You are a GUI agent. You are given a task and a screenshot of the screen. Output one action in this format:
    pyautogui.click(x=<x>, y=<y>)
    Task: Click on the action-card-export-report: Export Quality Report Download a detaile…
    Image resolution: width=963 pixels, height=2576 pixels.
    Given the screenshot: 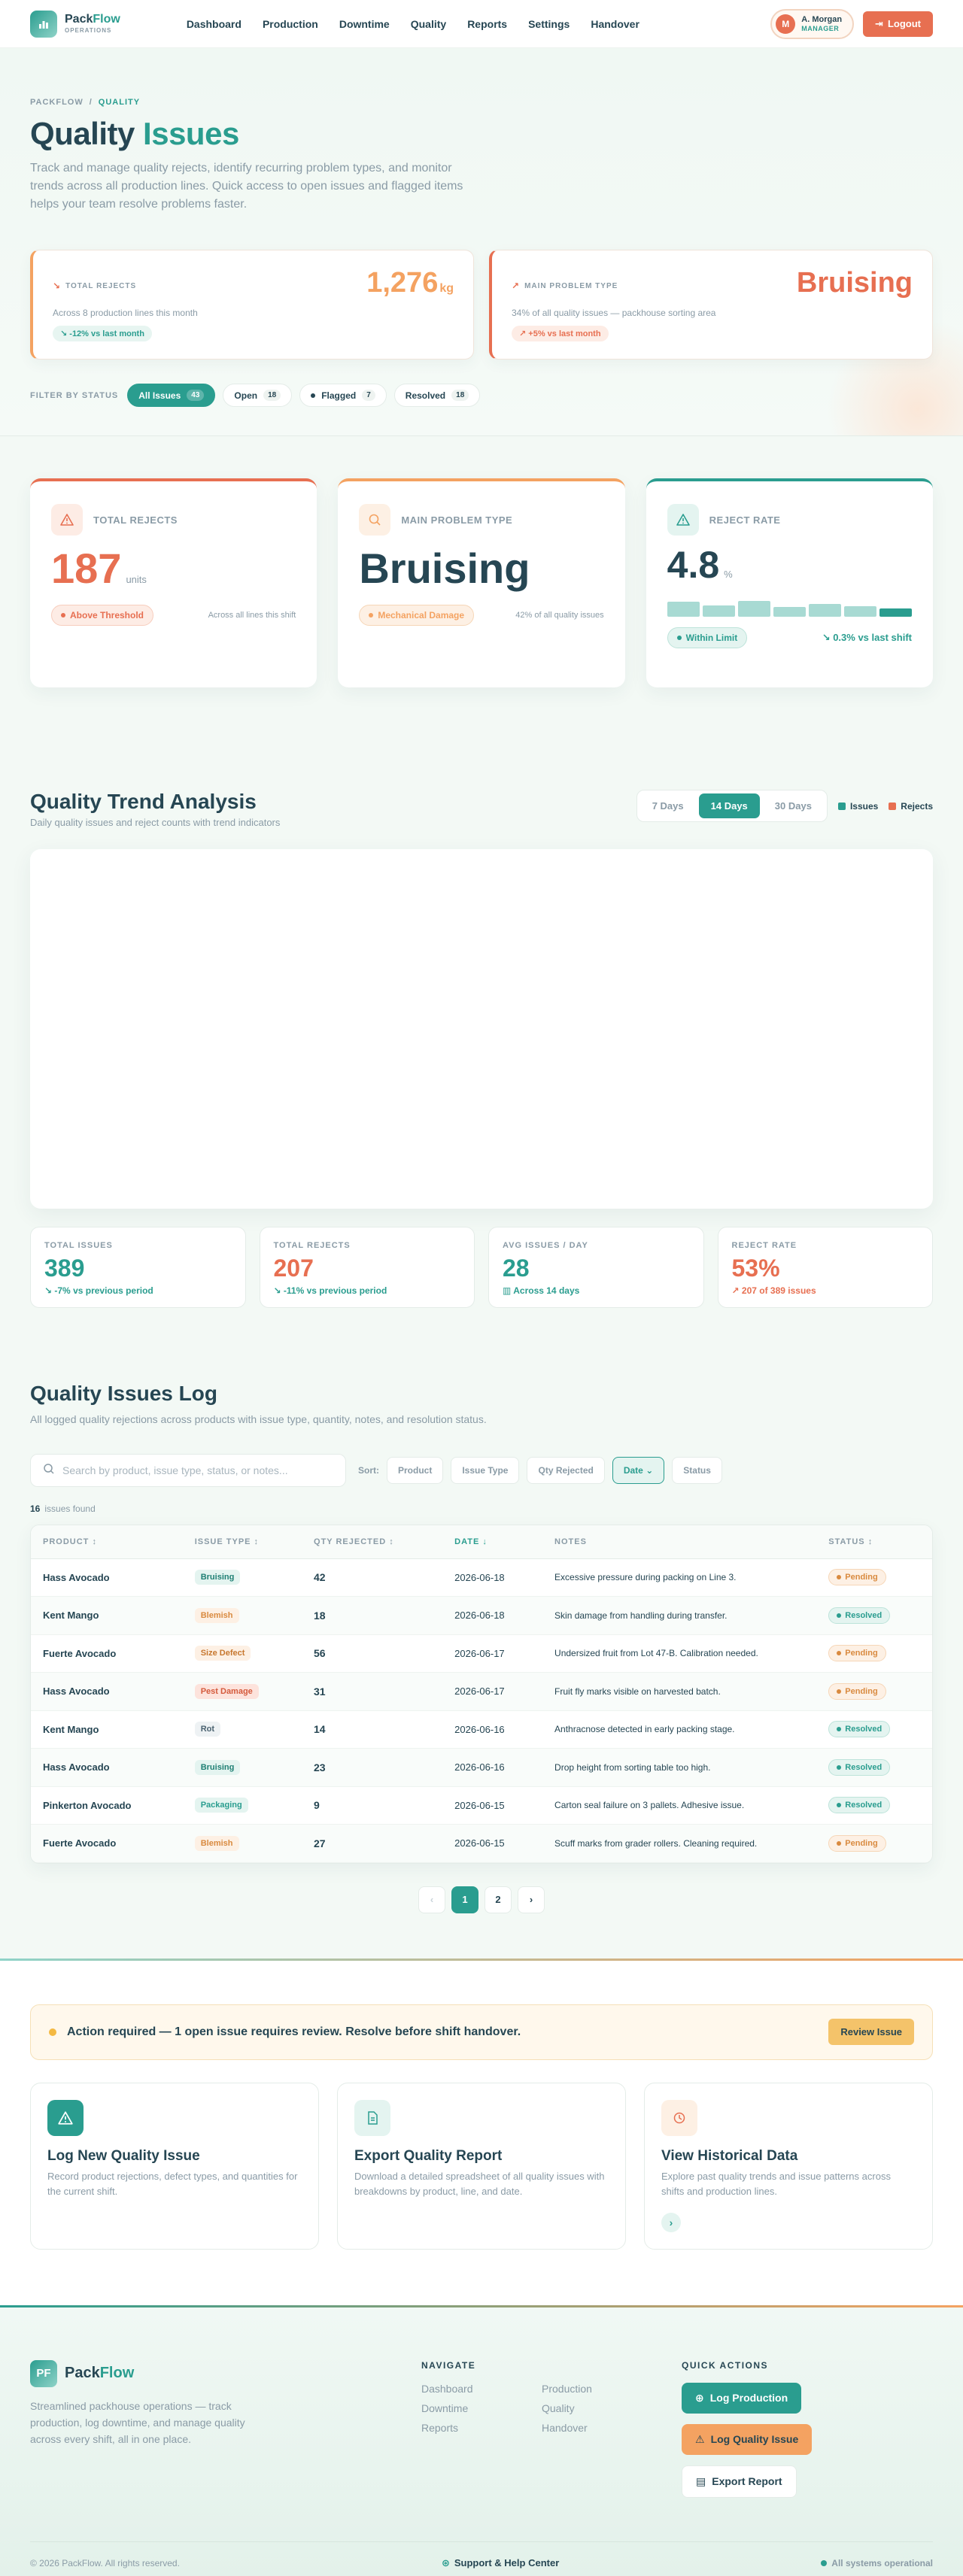 What is the action you would take?
    pyautogui.click(x=481, y=2166)
    